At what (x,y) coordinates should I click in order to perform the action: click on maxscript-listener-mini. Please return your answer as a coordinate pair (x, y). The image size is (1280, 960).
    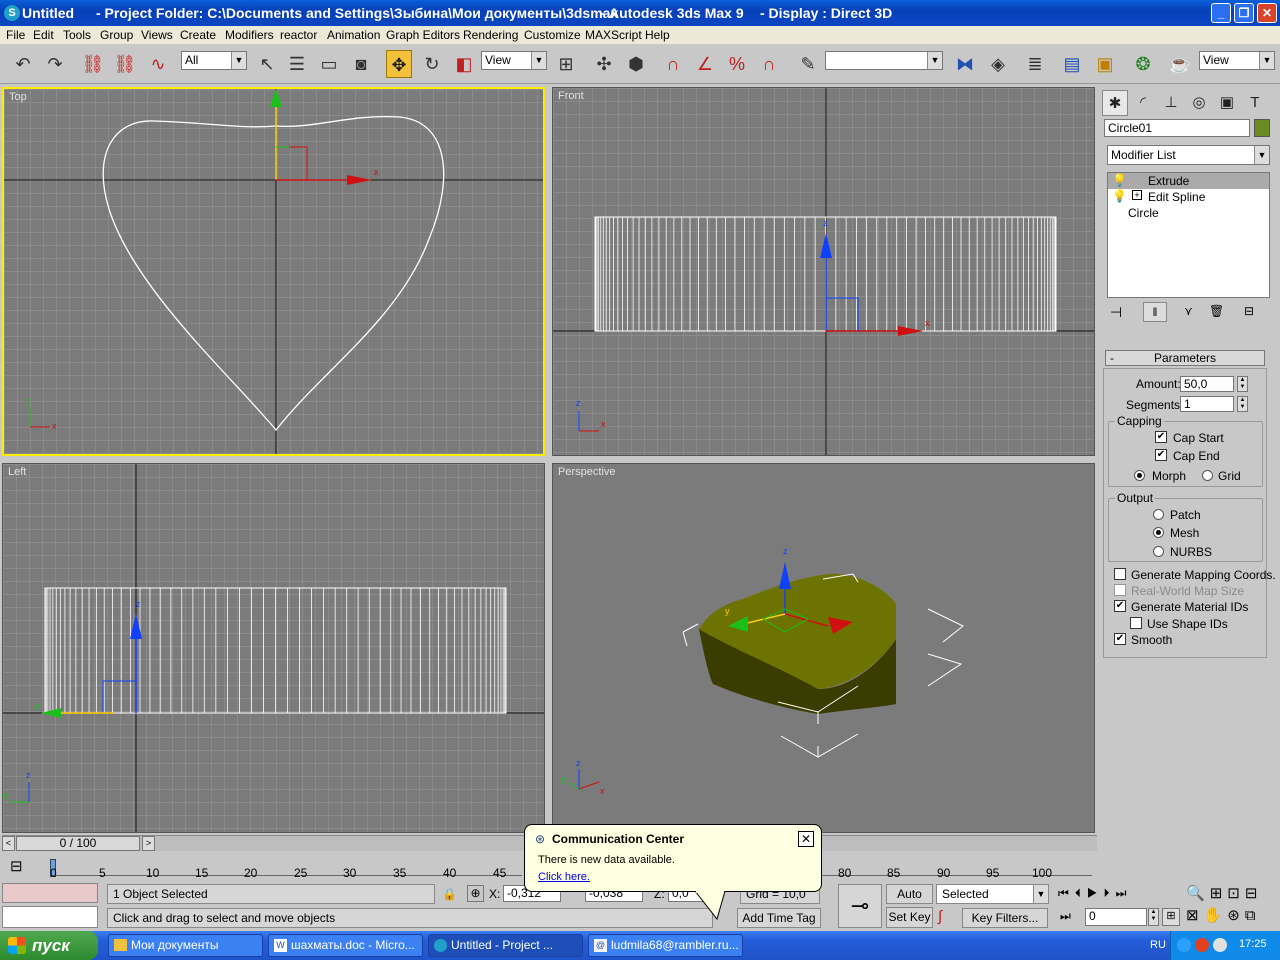
    Looking at the image, I should click on (50, 893).